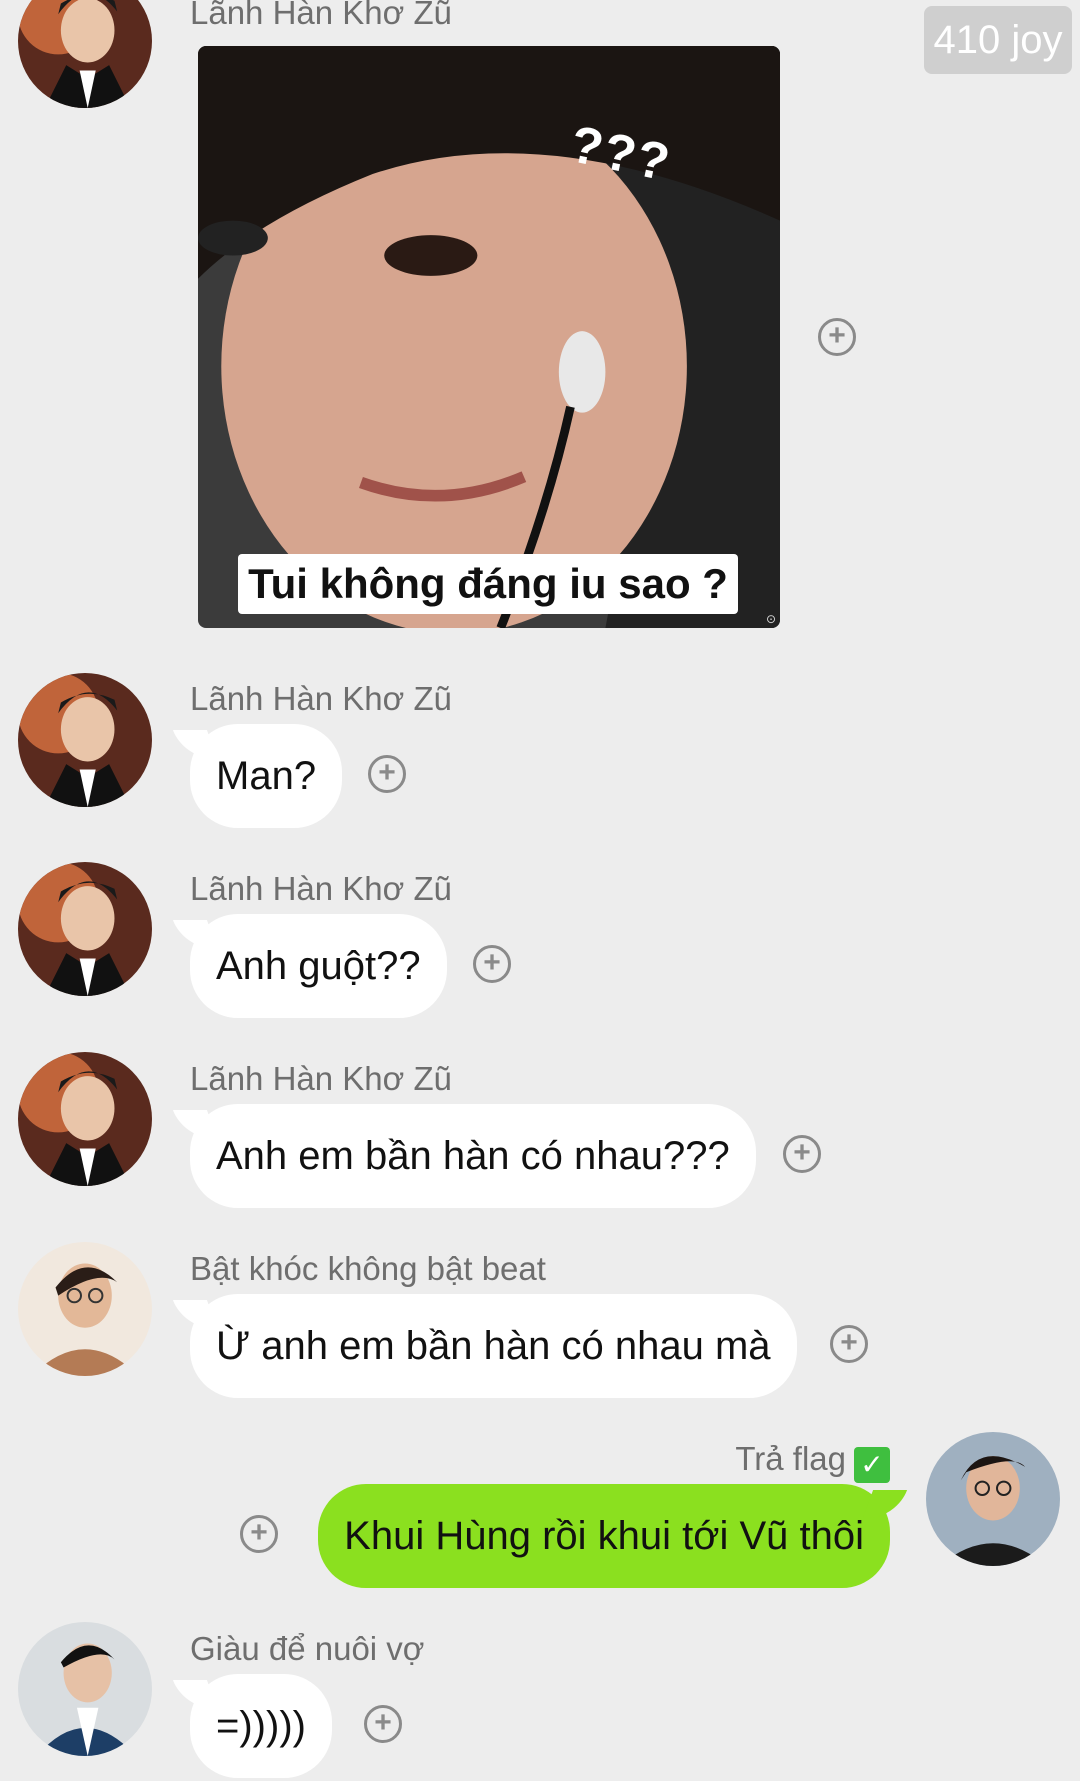 This screenshot has width=1080, height=1781. What do you see at coordinates (488, 584) in the screenshot?
I see `meme-caption: Tui không đáng iu sao ?` at bounding box center [488, 584].